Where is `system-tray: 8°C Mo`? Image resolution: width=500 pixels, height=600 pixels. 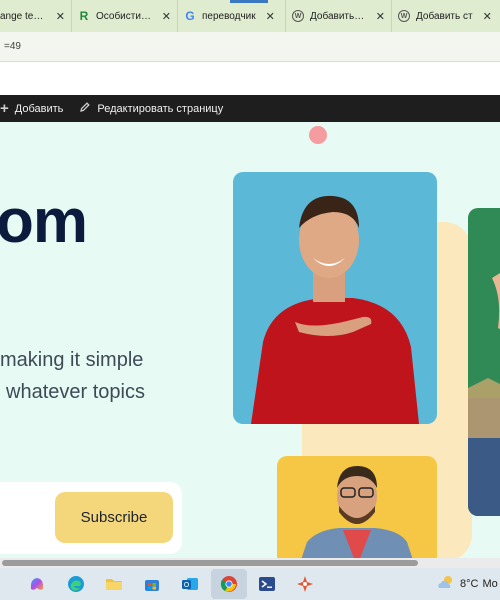 system-tray: 8°C Mo is located at coordinates (467, 583).